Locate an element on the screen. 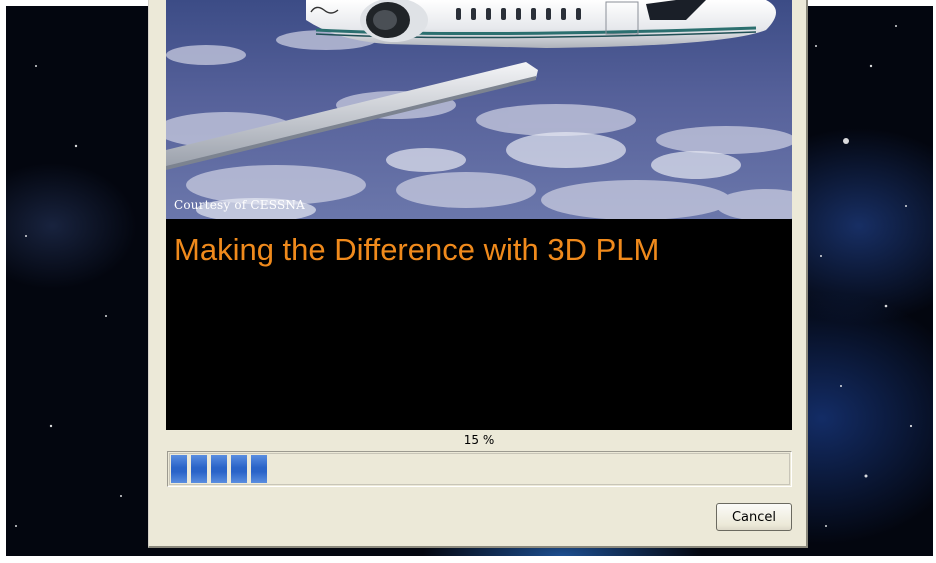 The height and width of the screenshot is (563, 936). cancel-button: Cancel is located at coordinates (754, 517).